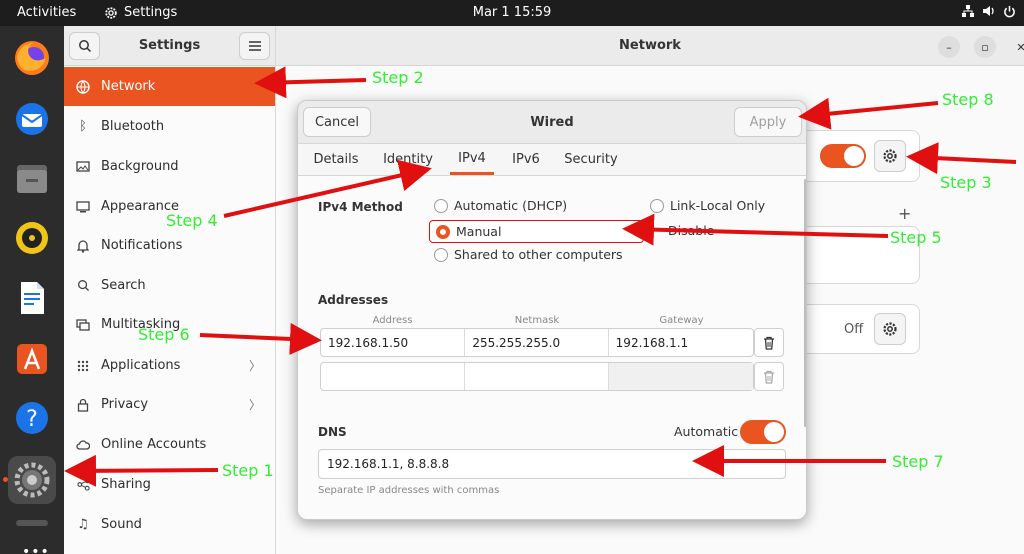 The image size is (1024, 554). Describe the element at coordinates (169, 285) in the screenshot. I see `sidebar-item-search: Search` at that location.